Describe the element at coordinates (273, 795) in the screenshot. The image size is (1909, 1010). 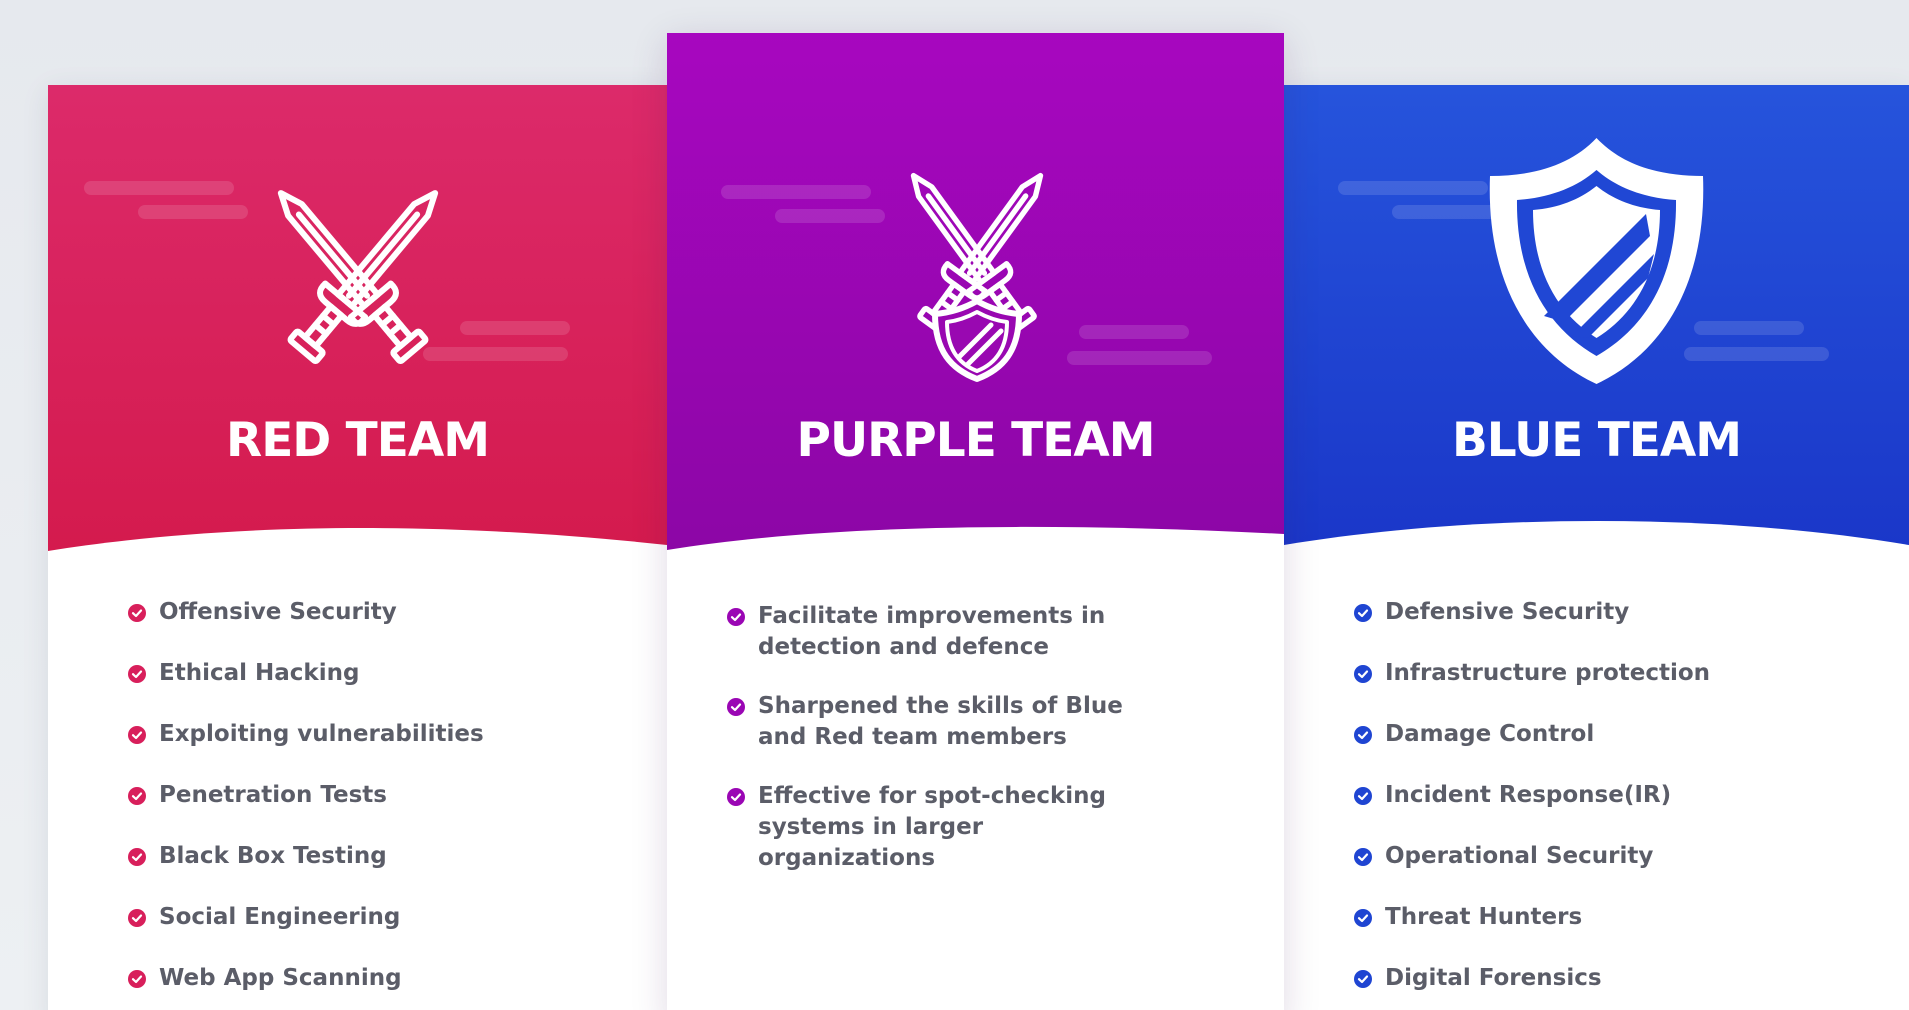
I see `feature-label: Penetration Tests` at that location.